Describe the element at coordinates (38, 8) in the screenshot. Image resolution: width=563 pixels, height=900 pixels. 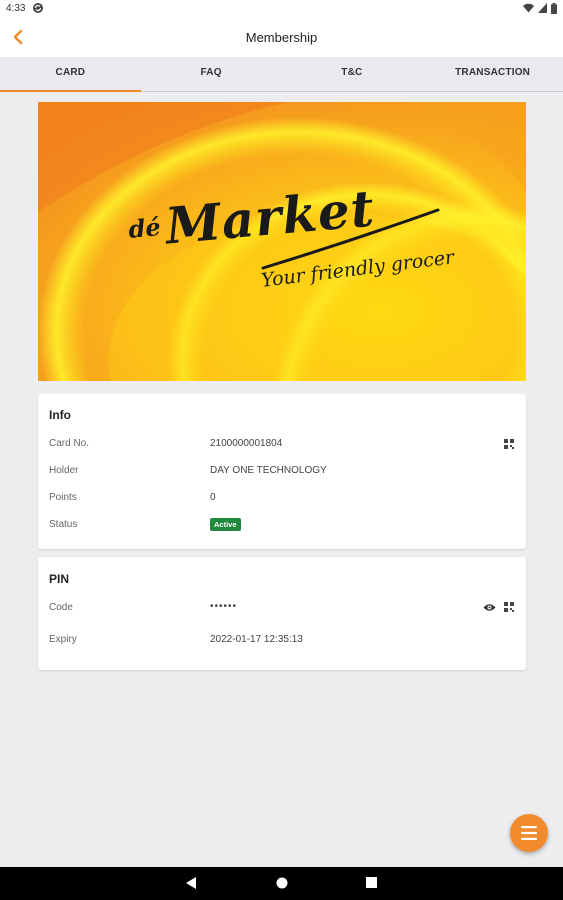
I see `sync-icon` at that location.